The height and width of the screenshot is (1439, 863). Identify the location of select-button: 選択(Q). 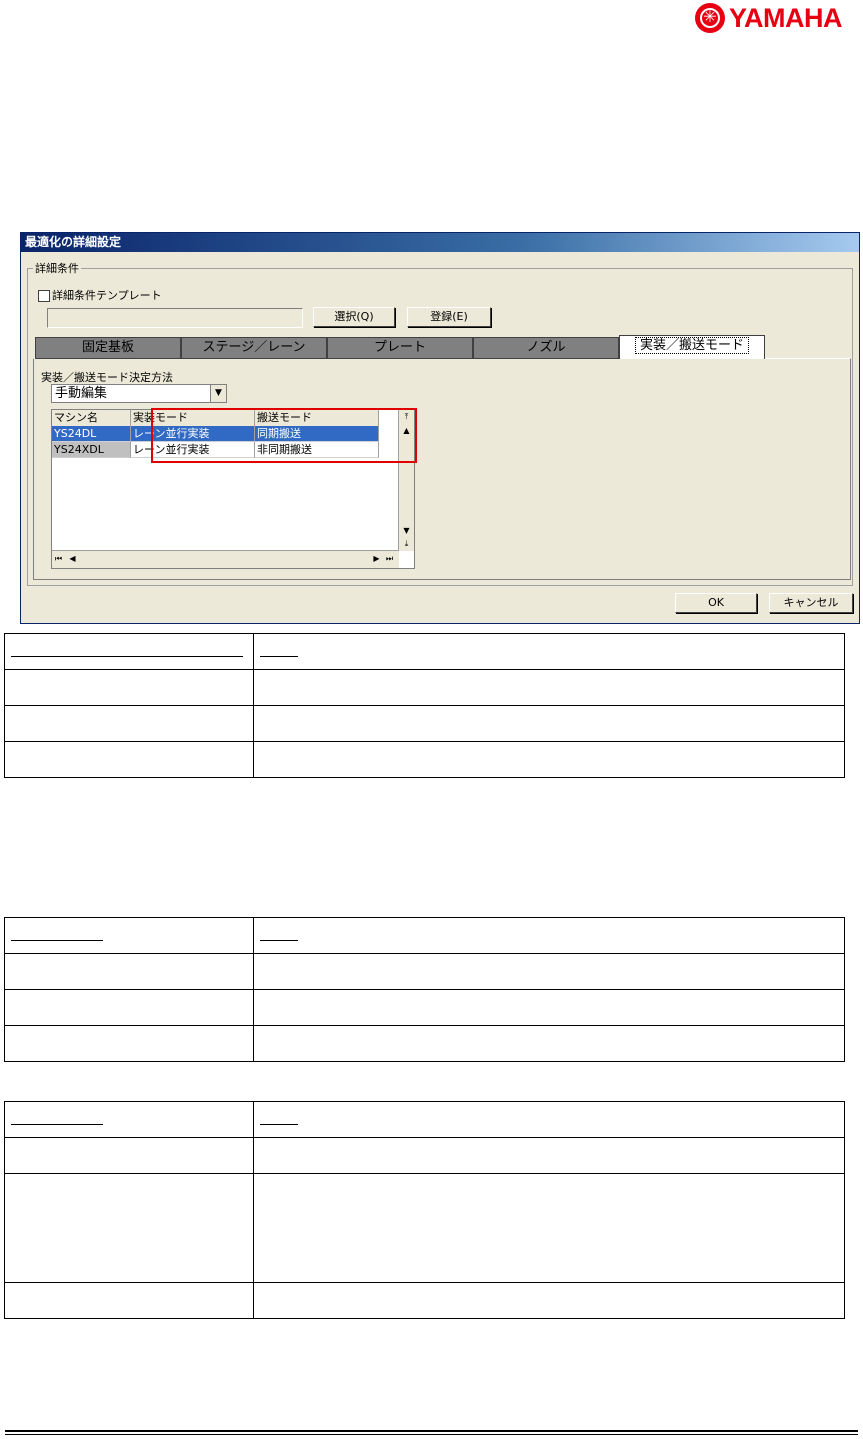
(354, 317).